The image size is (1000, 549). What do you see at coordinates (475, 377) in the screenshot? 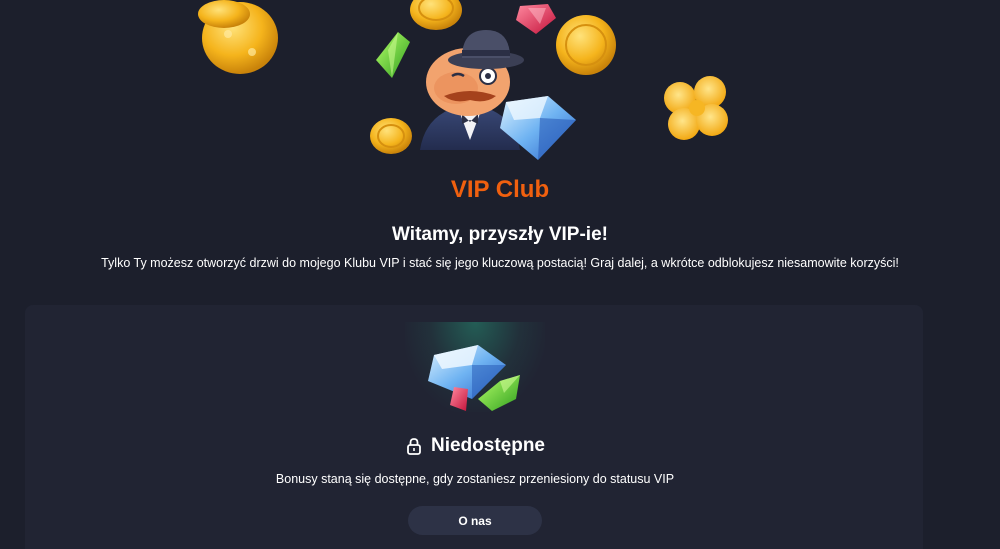
I see `gems-illustration` at bounding box center [475, 377].